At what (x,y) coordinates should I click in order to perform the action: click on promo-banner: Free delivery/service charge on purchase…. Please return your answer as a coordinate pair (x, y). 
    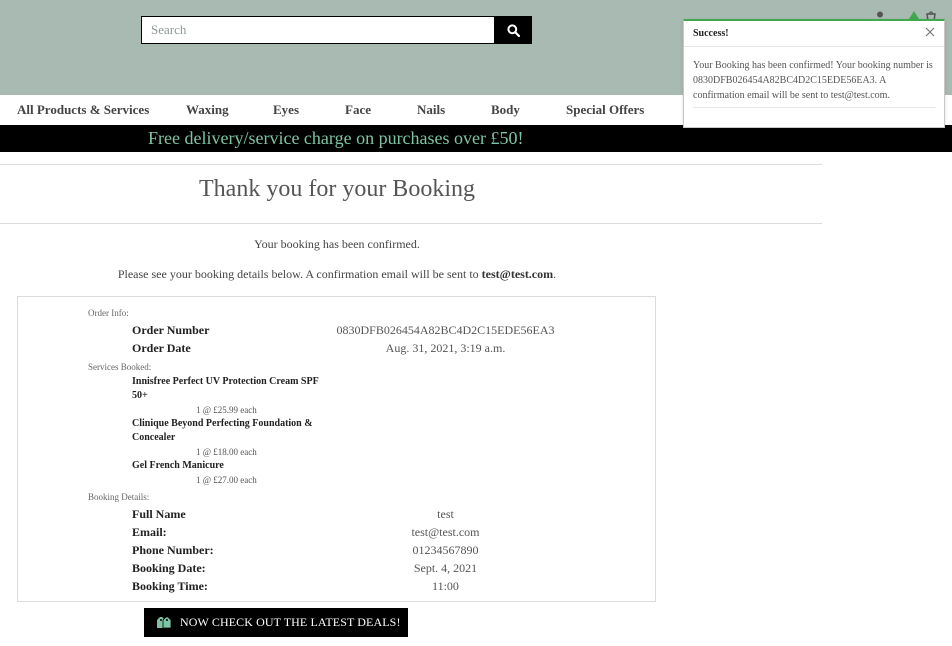
    Looking at the image, I should click on (476, 138).